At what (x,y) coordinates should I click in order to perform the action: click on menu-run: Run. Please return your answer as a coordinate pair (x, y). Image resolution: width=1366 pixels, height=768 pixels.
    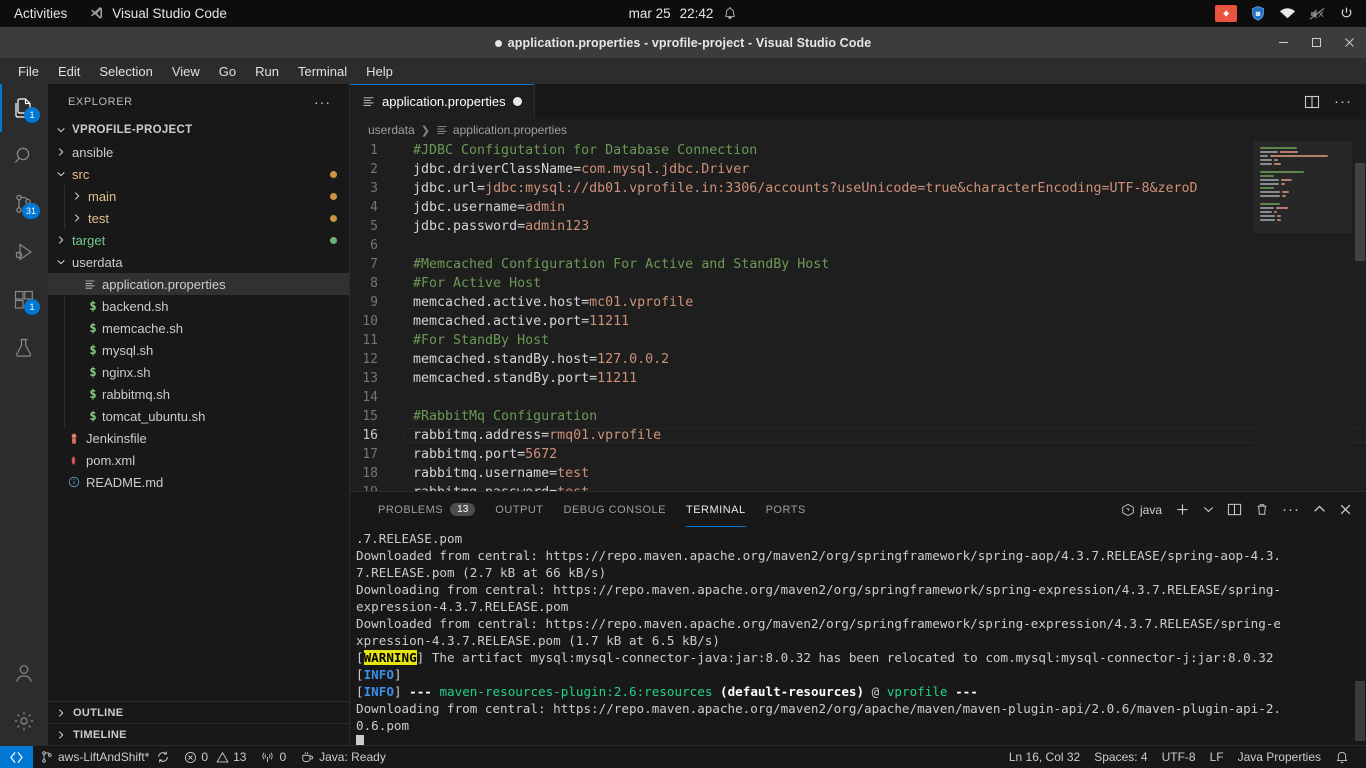
    Looking at the image, I should click on (267, 71).